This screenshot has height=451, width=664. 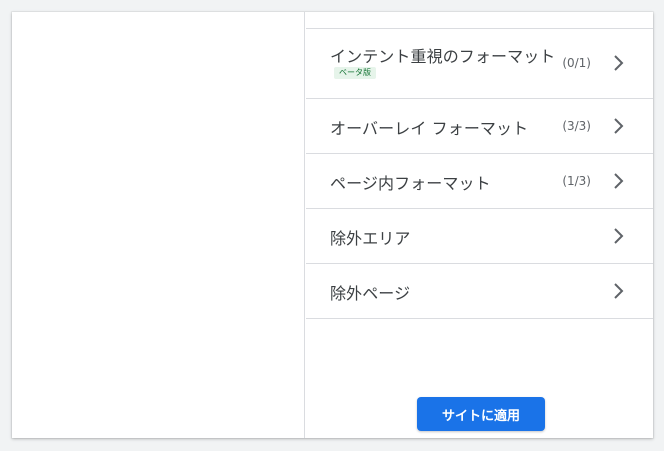 What do you see at coordinates (576, 181) in the screenshot?
I see `format-item-count: (1/3)` at bounding box center [576, 181].